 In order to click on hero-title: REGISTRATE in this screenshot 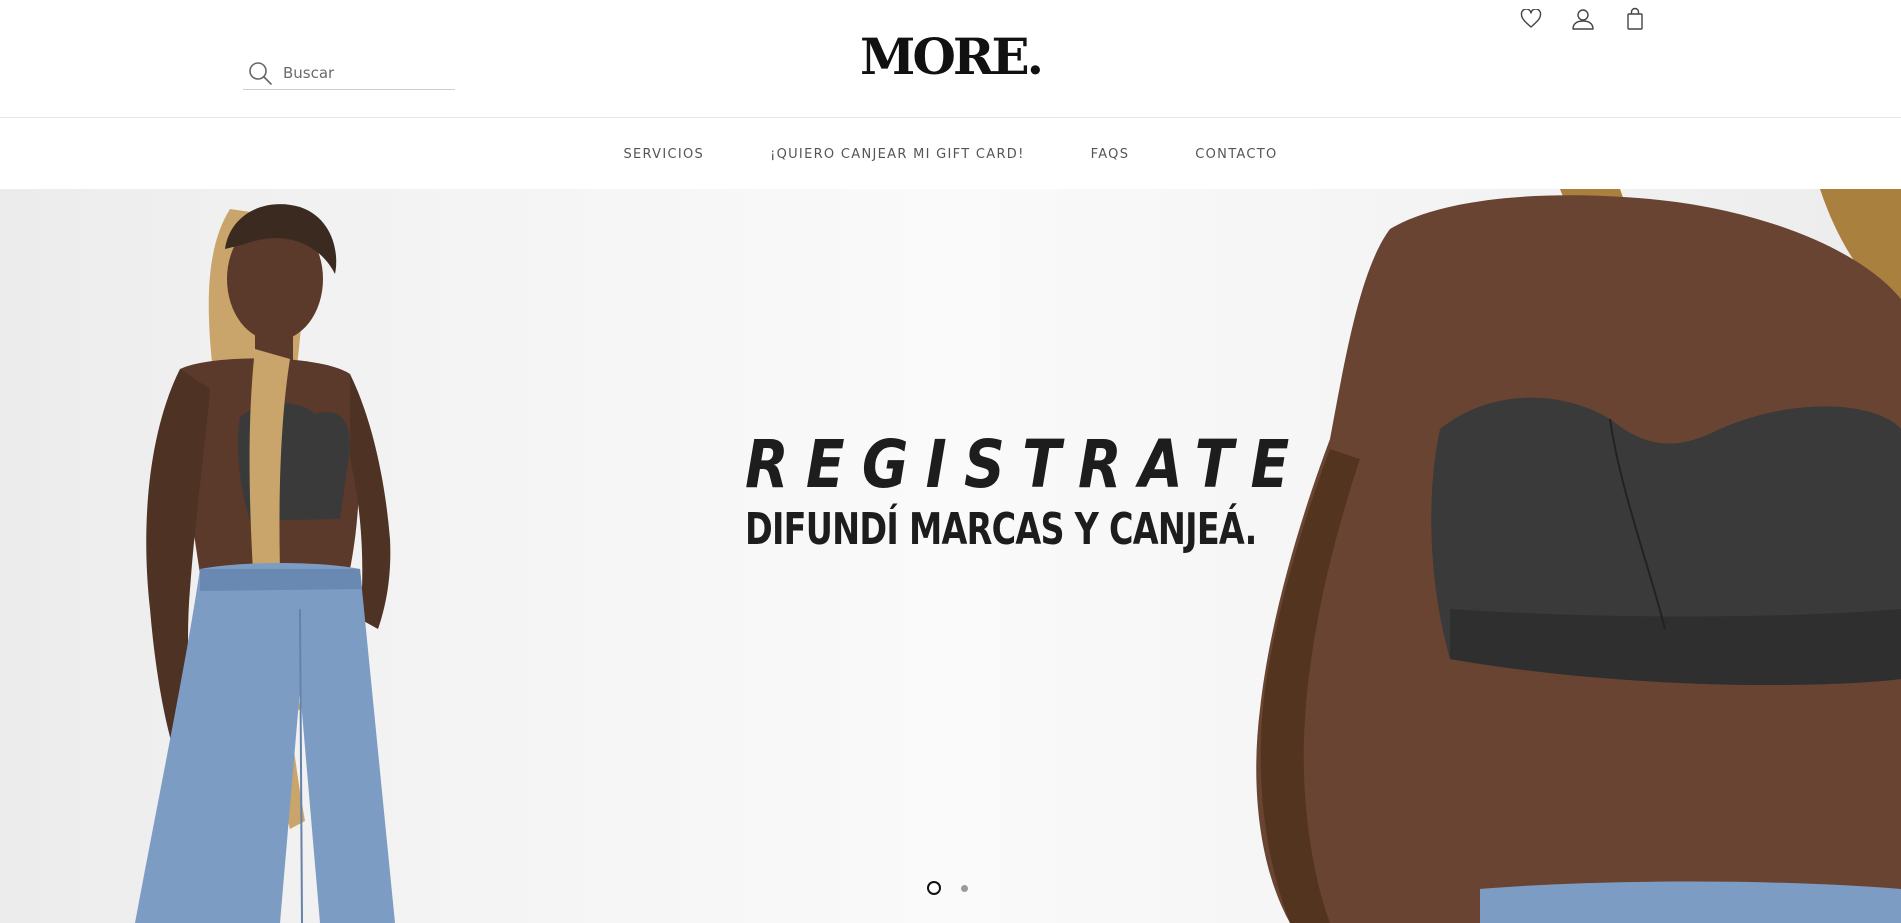, I will do `click(1026, 464)`.